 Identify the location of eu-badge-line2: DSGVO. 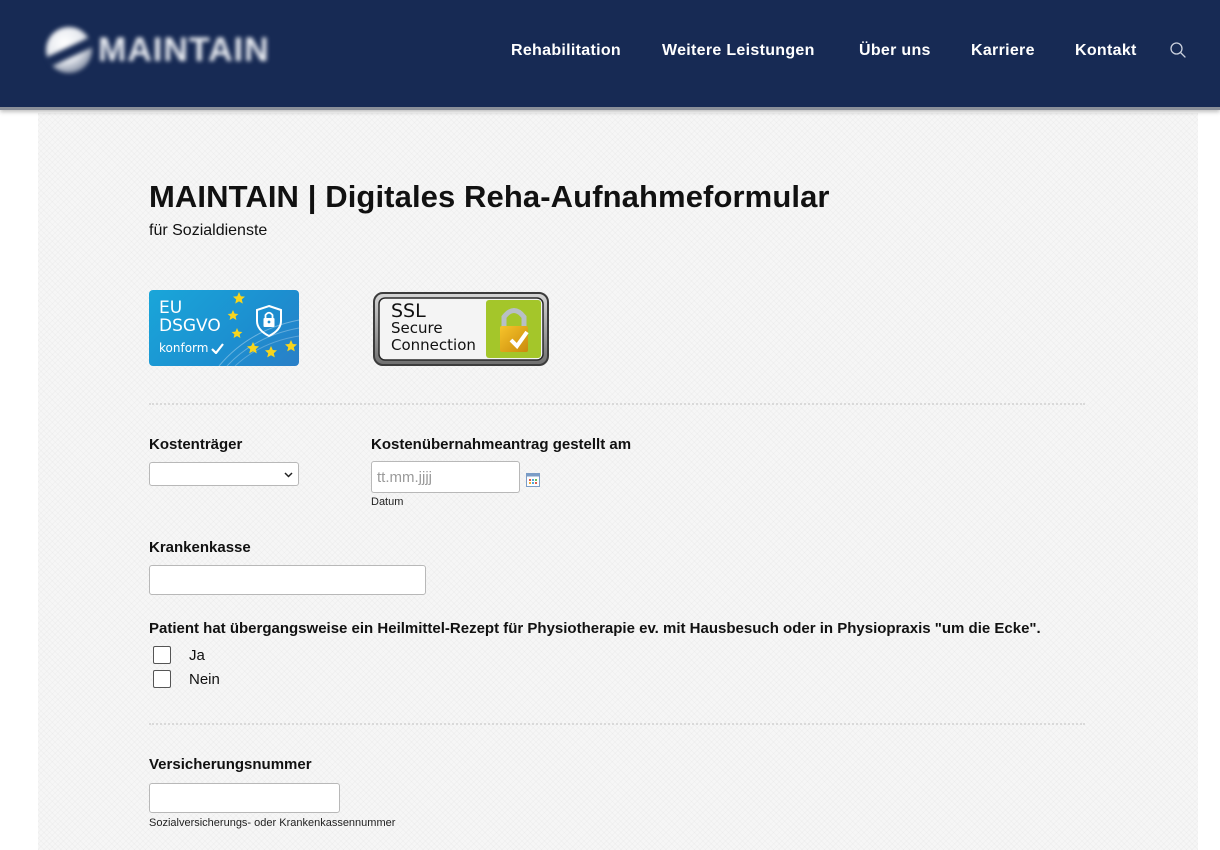
(190, 326).